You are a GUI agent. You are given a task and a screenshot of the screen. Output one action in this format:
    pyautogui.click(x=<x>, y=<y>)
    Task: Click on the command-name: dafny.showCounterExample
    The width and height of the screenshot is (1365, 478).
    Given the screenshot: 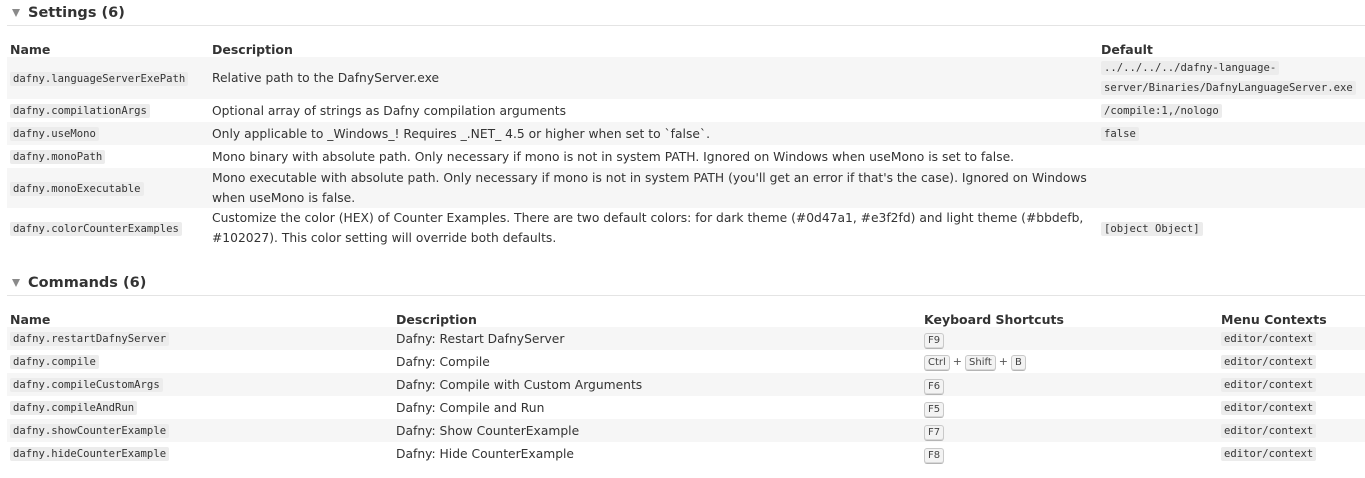 What is the action you would take?
    pyautogui.click(x=90, y=431)
    